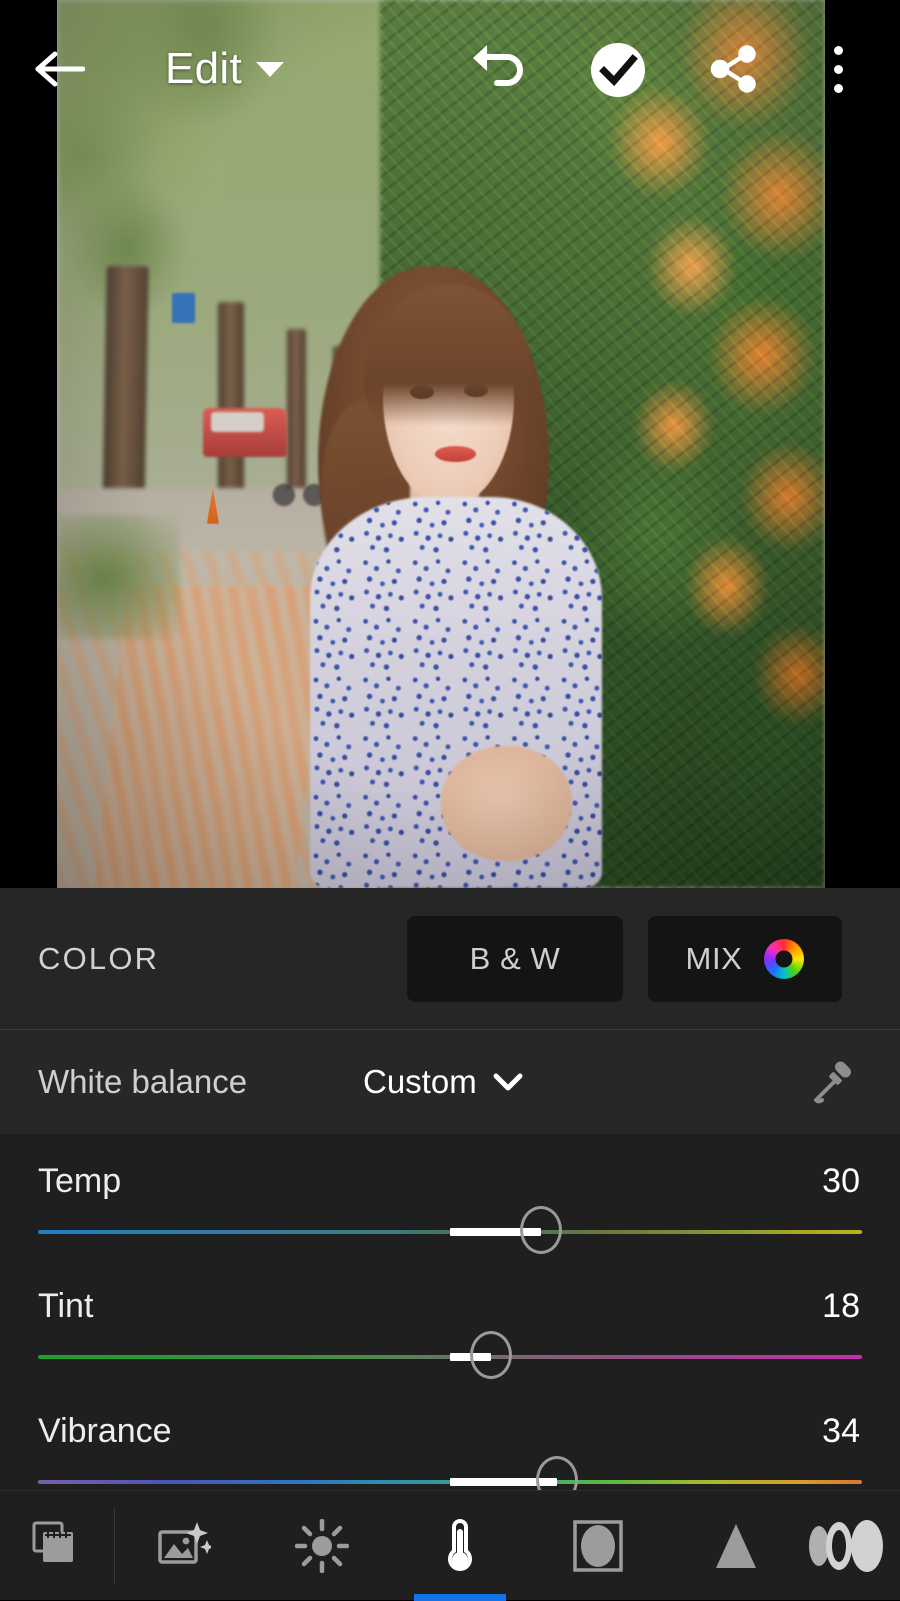 The height and width of the screenshot is (1601, 900). I want to click on undo-icon, so click(498, 65).